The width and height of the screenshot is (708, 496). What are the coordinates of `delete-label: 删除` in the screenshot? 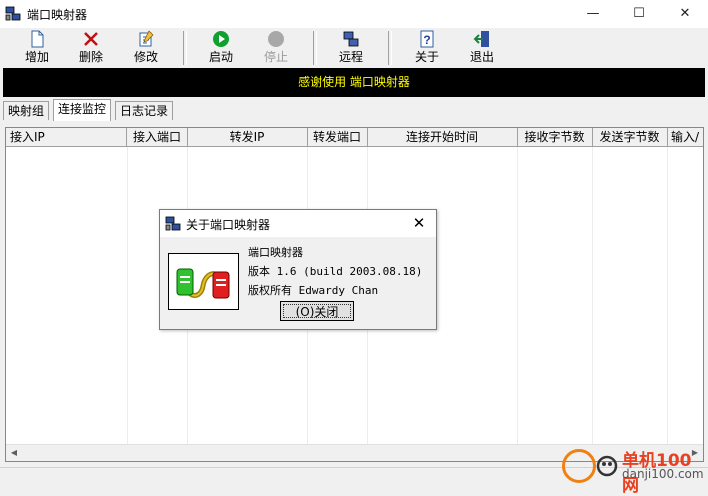 It's located at (90, 57).